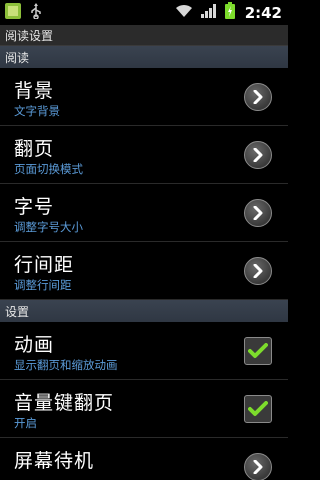 The image size is (320, 480). I want to click on page-title: 阅读设置, so click(29, 35).